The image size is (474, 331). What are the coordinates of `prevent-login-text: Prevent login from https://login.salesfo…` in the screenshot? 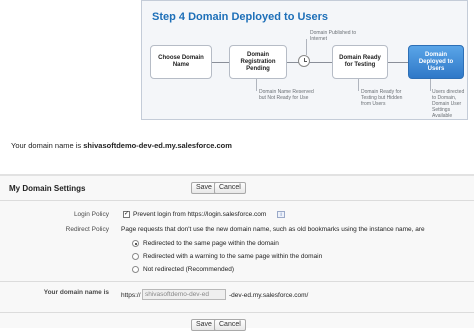 It's located at (200, 214).